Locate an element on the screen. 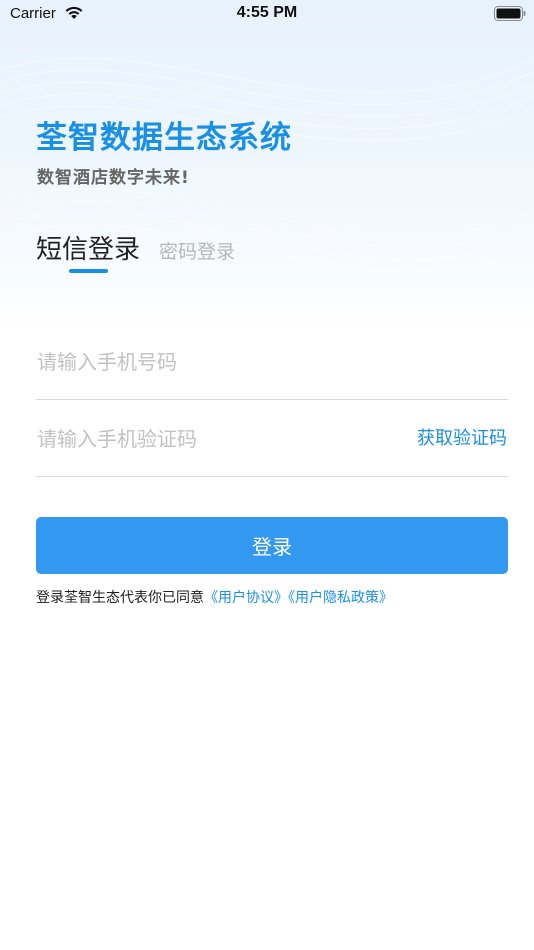  user-agreement-link: 《用户协议》 is located at coordinates (246, 598).